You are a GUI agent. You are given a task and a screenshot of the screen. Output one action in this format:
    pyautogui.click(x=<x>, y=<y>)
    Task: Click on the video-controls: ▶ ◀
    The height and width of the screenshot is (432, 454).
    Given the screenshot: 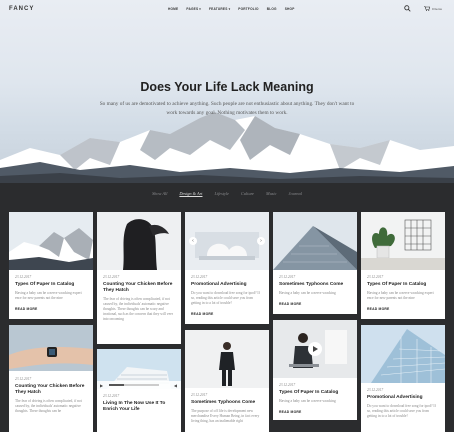 What is the action you would take?
    pyautogui.click(x=139, y=385)
    